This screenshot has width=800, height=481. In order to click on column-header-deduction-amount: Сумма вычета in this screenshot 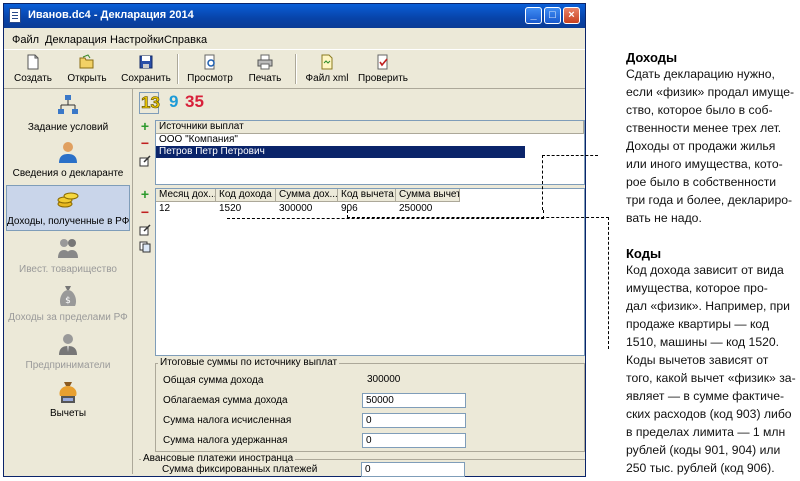, I will do `click(428, 195)`.